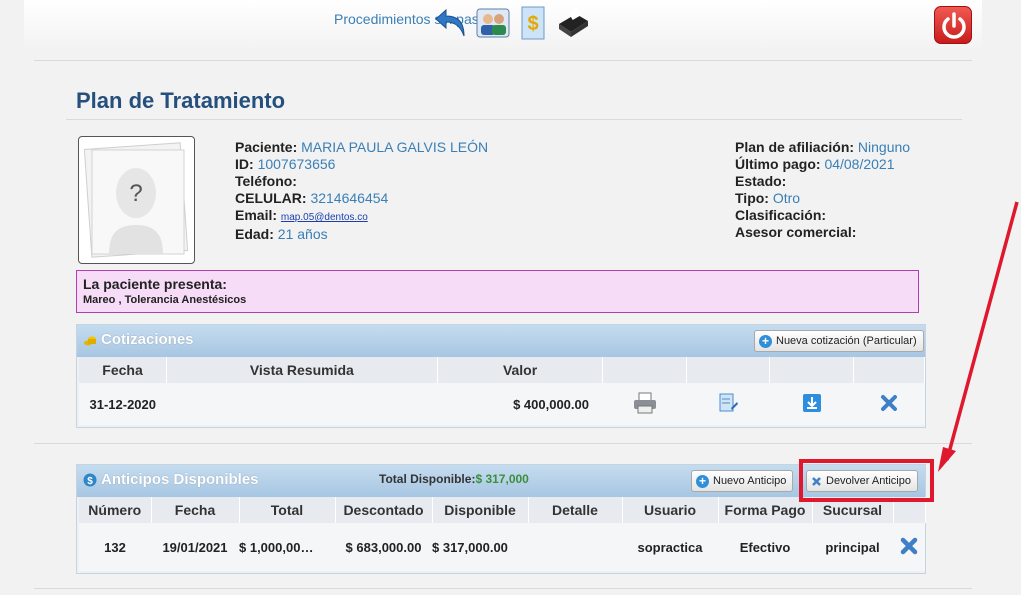 This screenshot has height=595, width=1021. What do you see at coordinates (765, 510) in the screenshot?
I see `col-forma-pago: Forma Pago` at bounding box center [765, 510].